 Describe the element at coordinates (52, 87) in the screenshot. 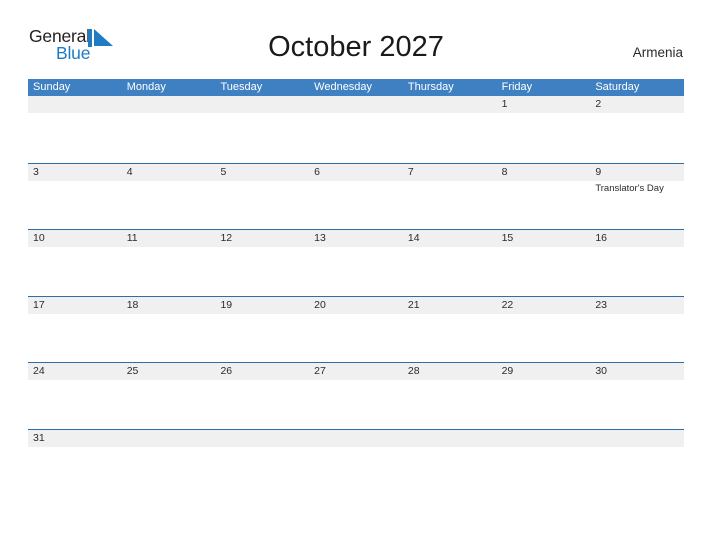

I see `weekday-header-sunday: Sunday` at that location.